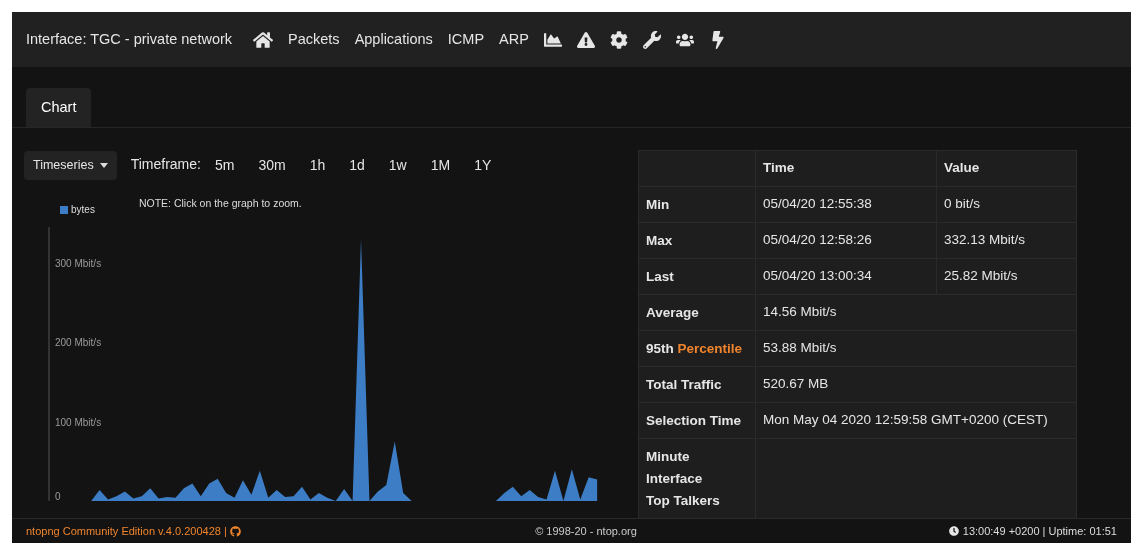 This screenshot has height=543, width=1131. What do you see at coordinates (916, 384) in the screenshot?
I see `table-cell: 520.67 MB` at bounding box center [916, 384].